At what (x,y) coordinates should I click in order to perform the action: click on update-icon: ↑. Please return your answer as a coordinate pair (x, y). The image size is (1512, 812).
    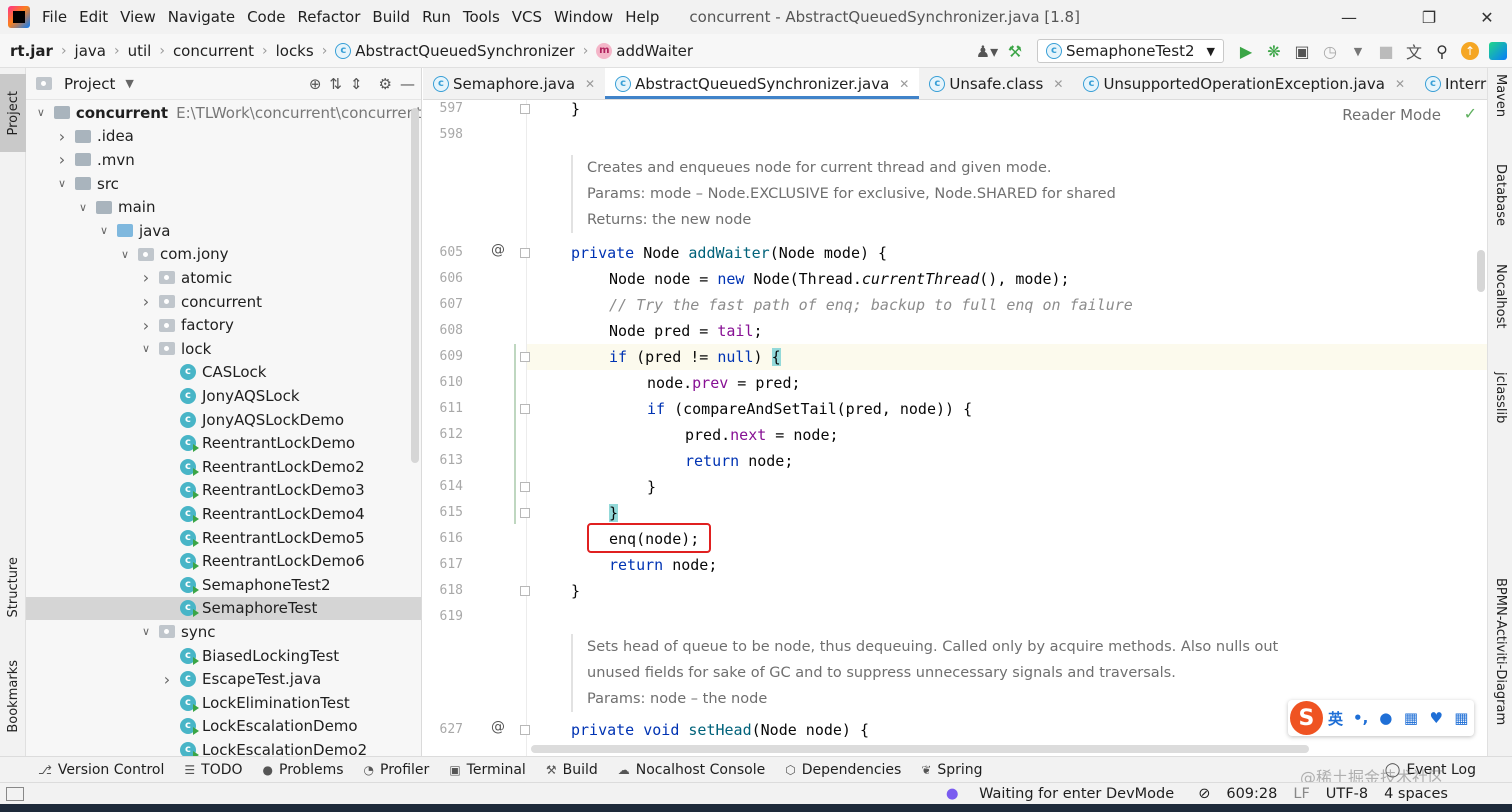
    Looking at the image, I should click on (1470, 51).